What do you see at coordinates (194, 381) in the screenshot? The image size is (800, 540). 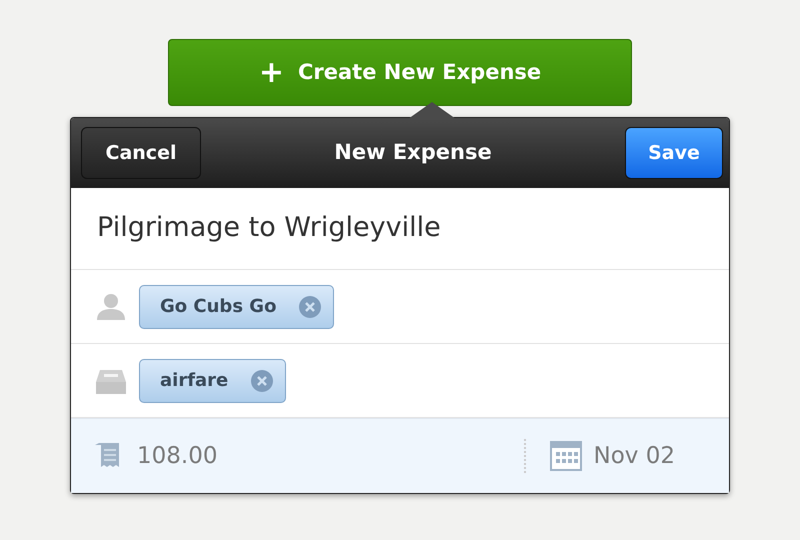 I see `tag-label: airfare` at bounding box center [194, 381].